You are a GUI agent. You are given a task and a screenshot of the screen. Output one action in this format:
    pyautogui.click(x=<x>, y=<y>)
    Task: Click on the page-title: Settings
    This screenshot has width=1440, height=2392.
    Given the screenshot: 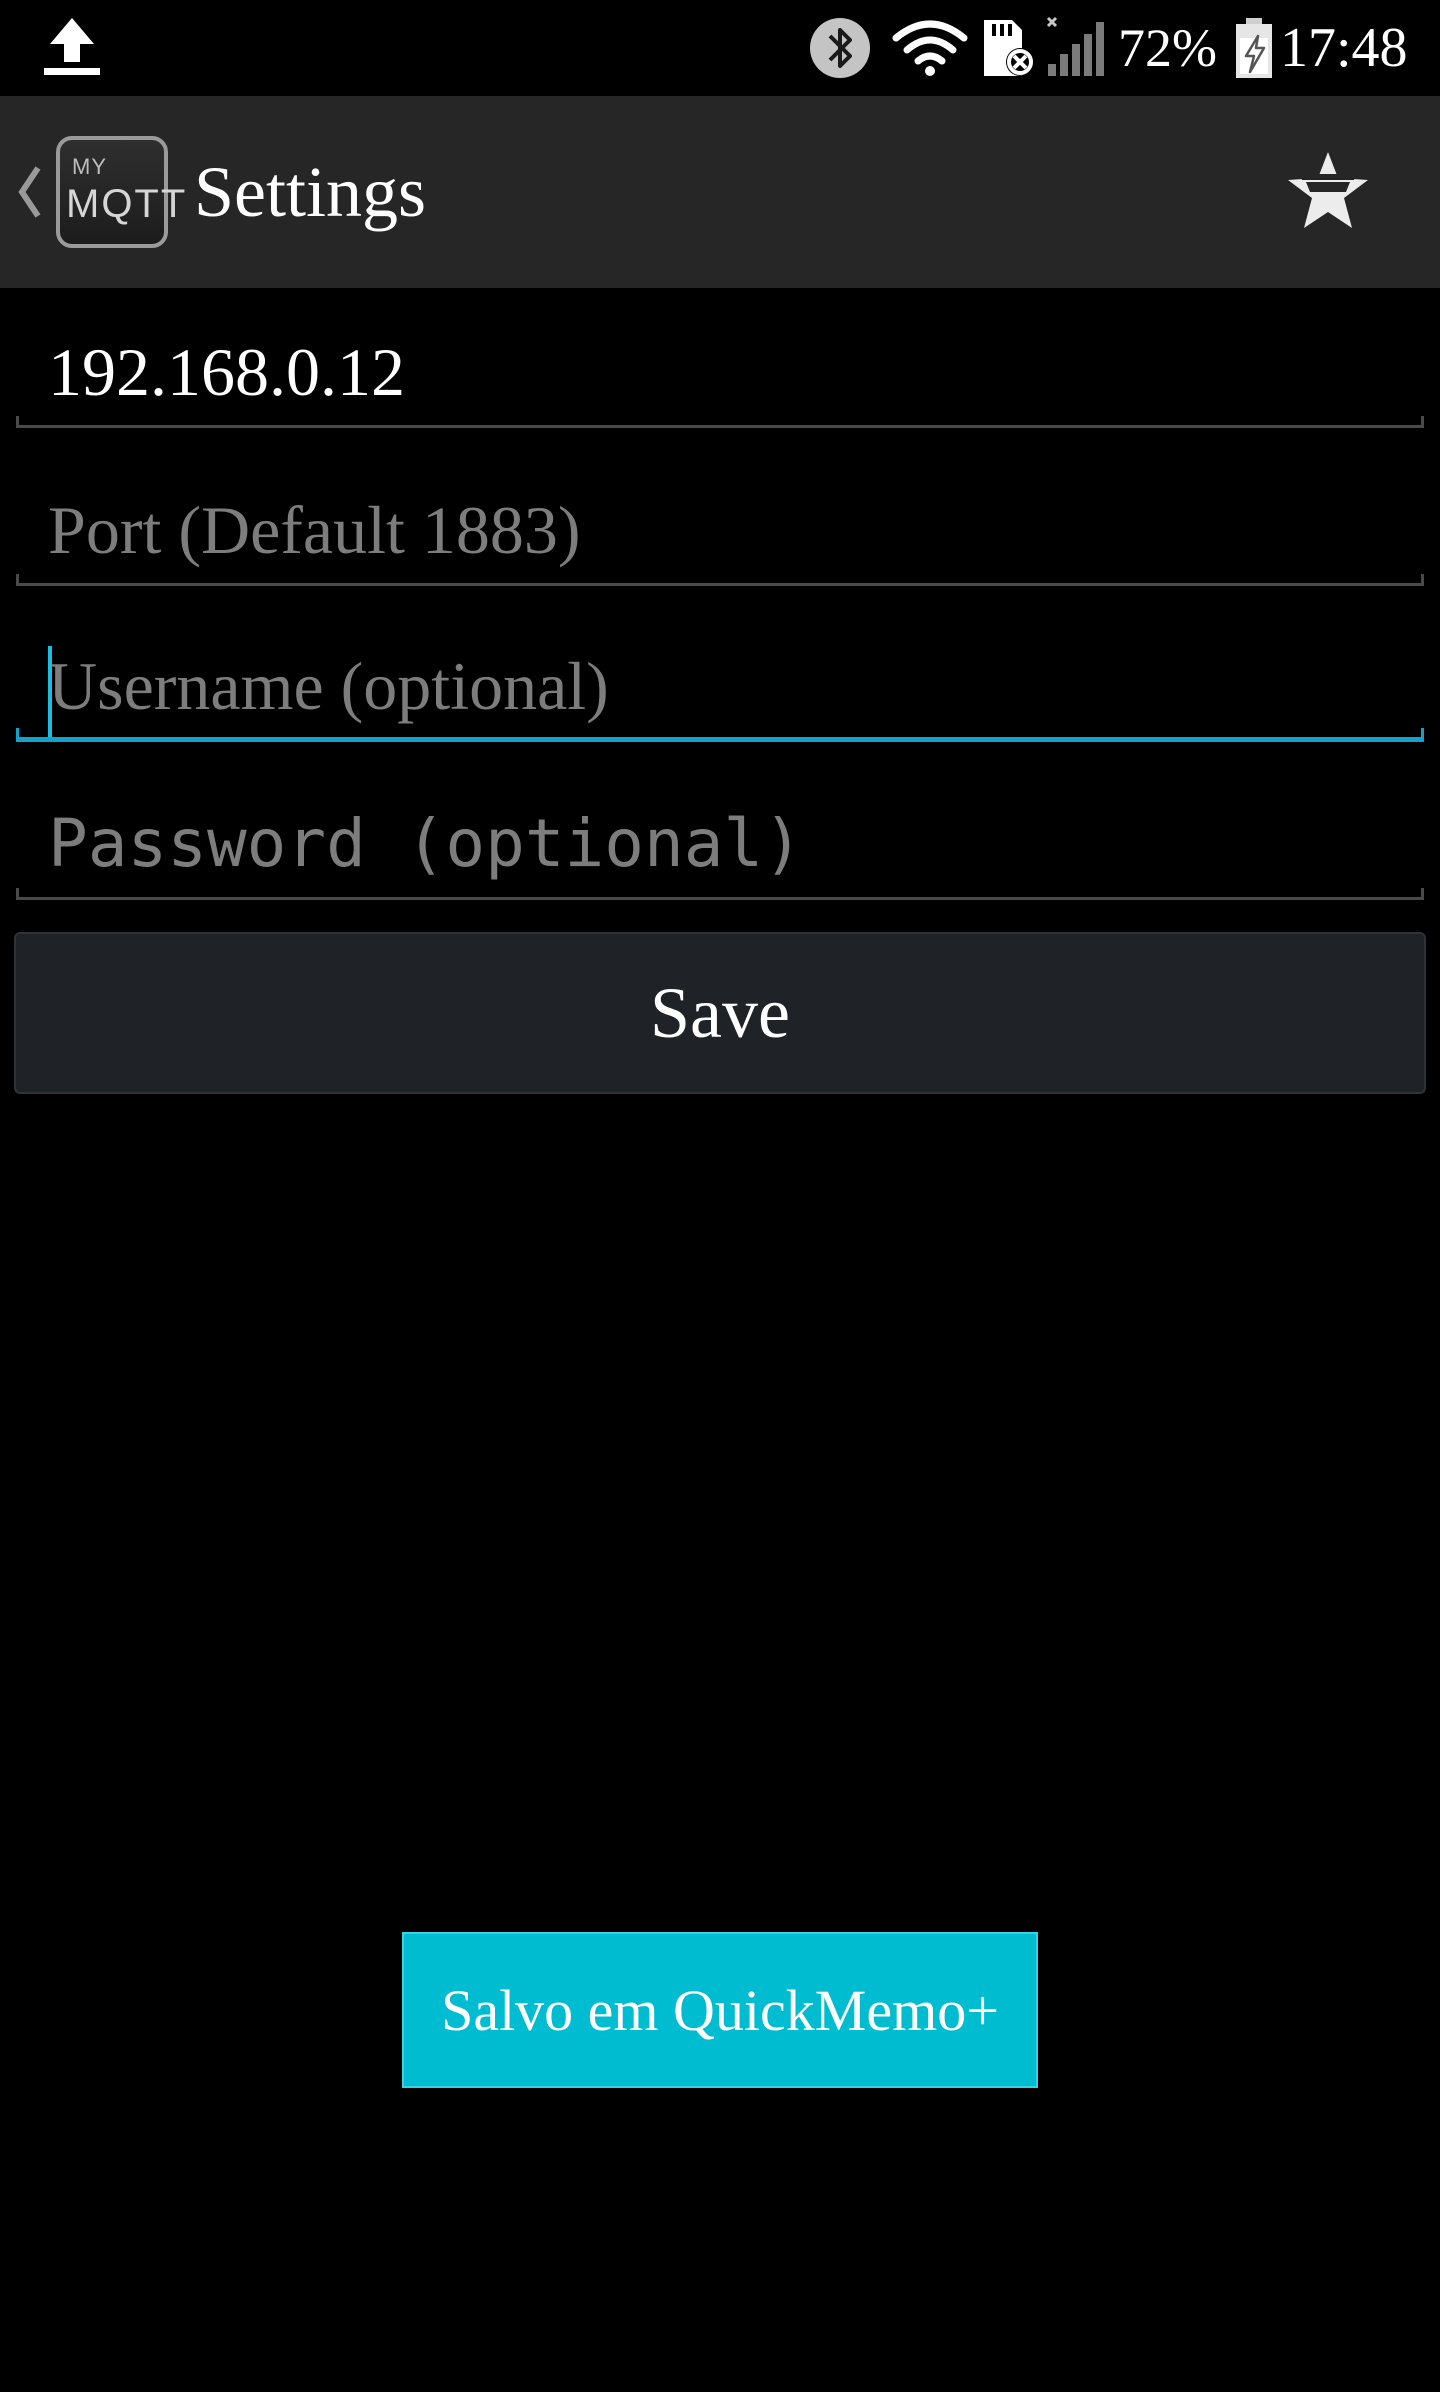 What is the action you would take?
    pyautogui.click(x=310, y=192)
    